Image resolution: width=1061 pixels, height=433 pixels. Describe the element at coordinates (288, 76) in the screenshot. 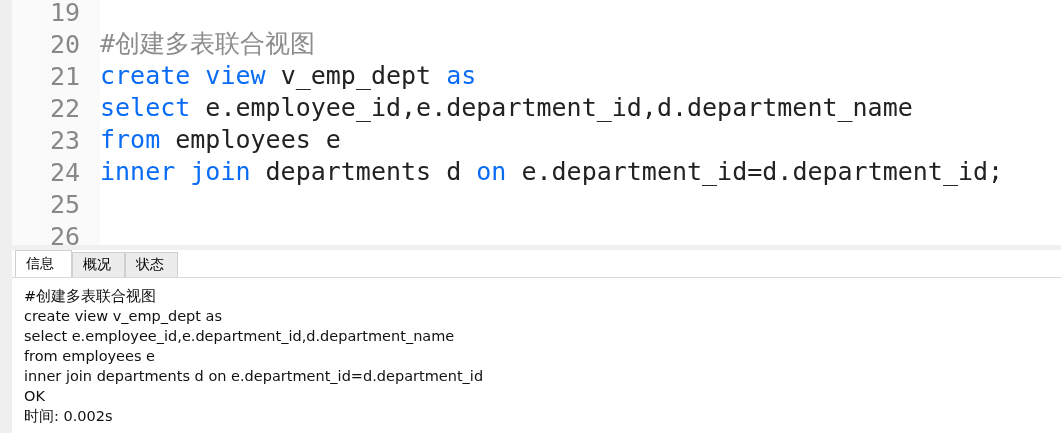

I see `code-line: create view v_emp_dept as` at that location.